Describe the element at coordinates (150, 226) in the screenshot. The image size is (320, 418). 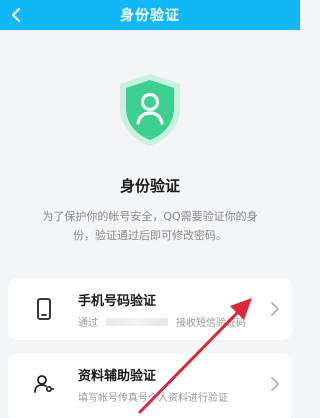
I see `verification-description: 为了保护你的帐号安全，QQ需要验证你的身份，验证通过后即可修改密码。` at that location.